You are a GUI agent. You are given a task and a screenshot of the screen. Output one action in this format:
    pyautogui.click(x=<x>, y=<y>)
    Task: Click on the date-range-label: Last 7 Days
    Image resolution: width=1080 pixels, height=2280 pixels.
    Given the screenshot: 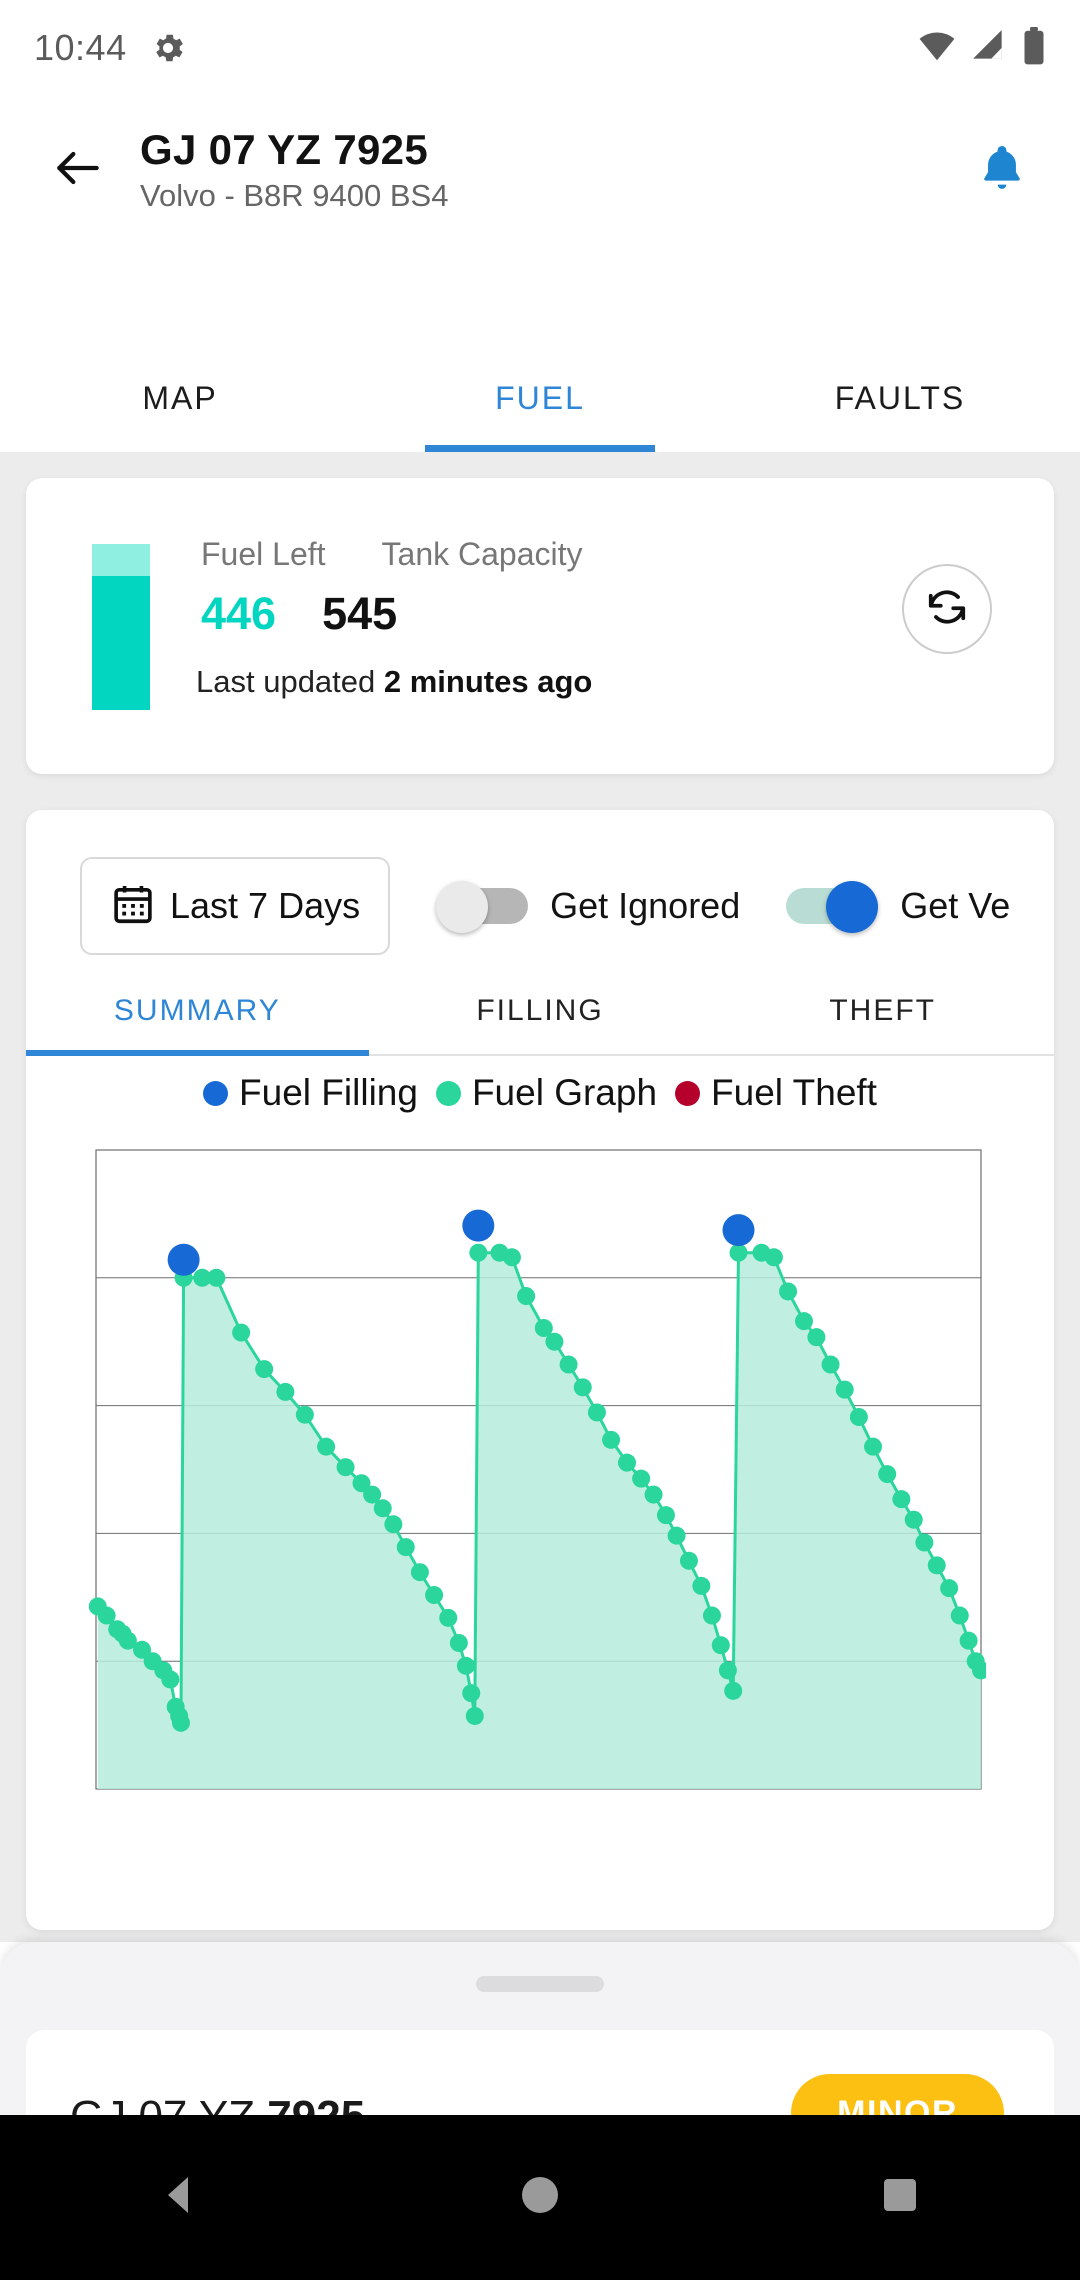 What is the action you would take?
    pyautogui.click(x=265, y=905)
    